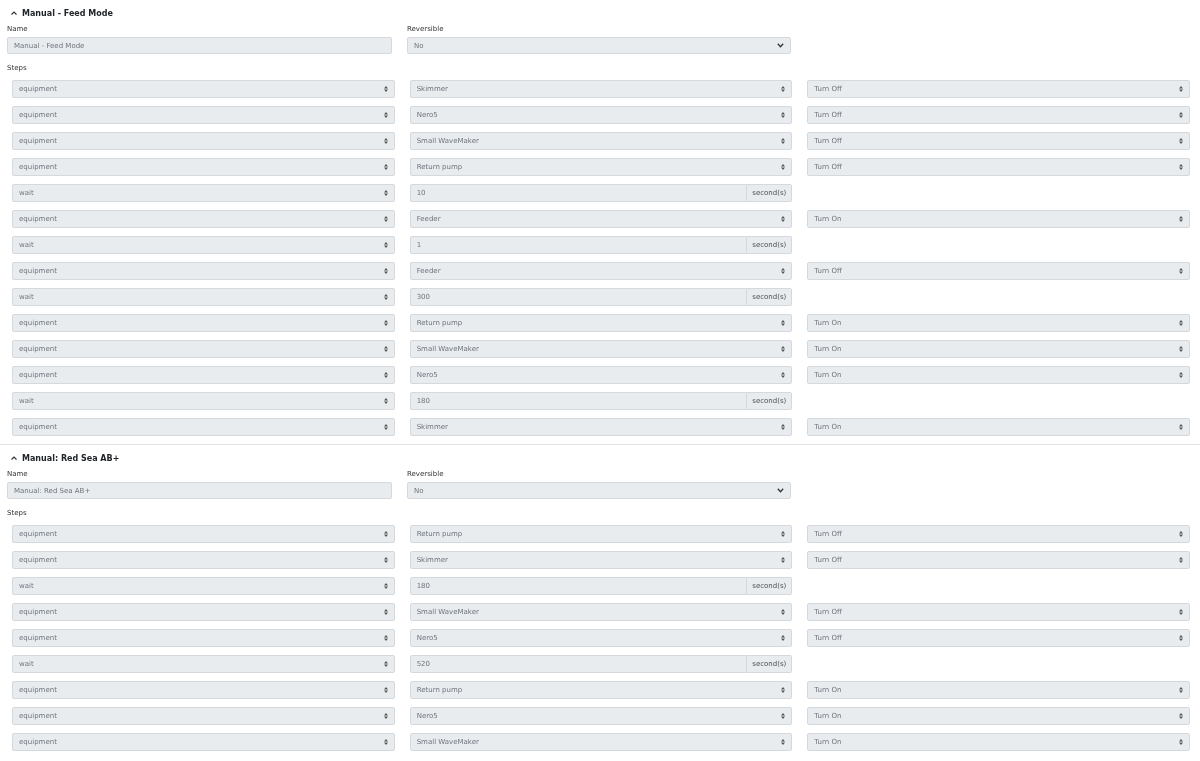  I want to click on section-title: Manual: Red Sea AB+, so click(71, 458).